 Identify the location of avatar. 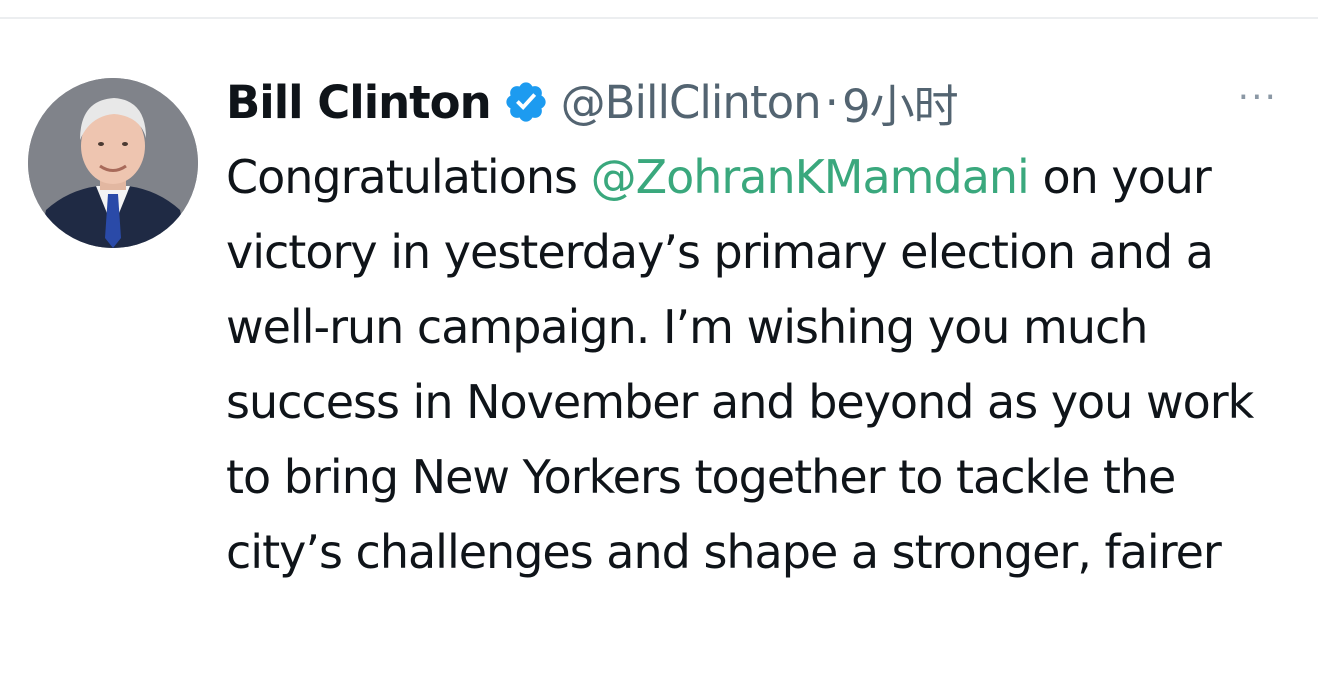
(113, 163).